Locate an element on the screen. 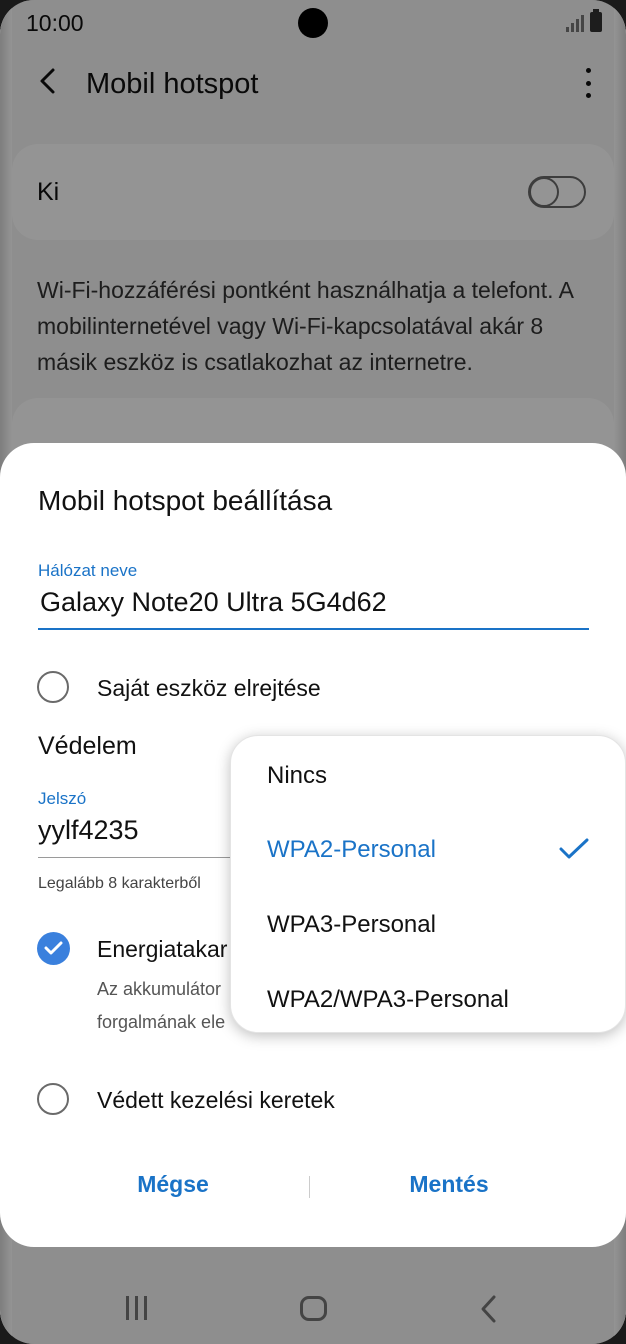 Image resolution: width=626 pixels, height=1344 pixels. home-icon is located at coordinates (313, 1308).